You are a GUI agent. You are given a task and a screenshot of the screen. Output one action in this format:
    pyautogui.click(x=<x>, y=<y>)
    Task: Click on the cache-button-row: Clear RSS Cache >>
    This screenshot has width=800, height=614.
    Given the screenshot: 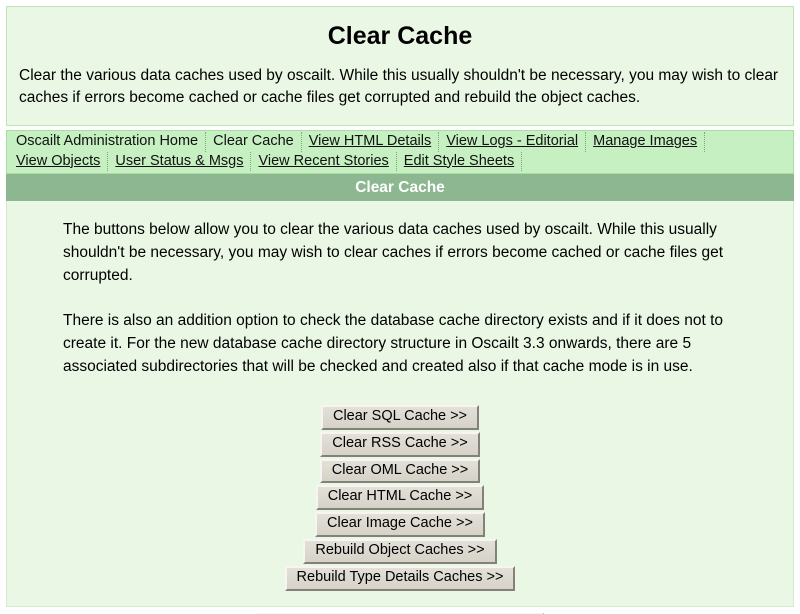 What is the action you would take?
    pyautogui.click(x=400, y=444)
    